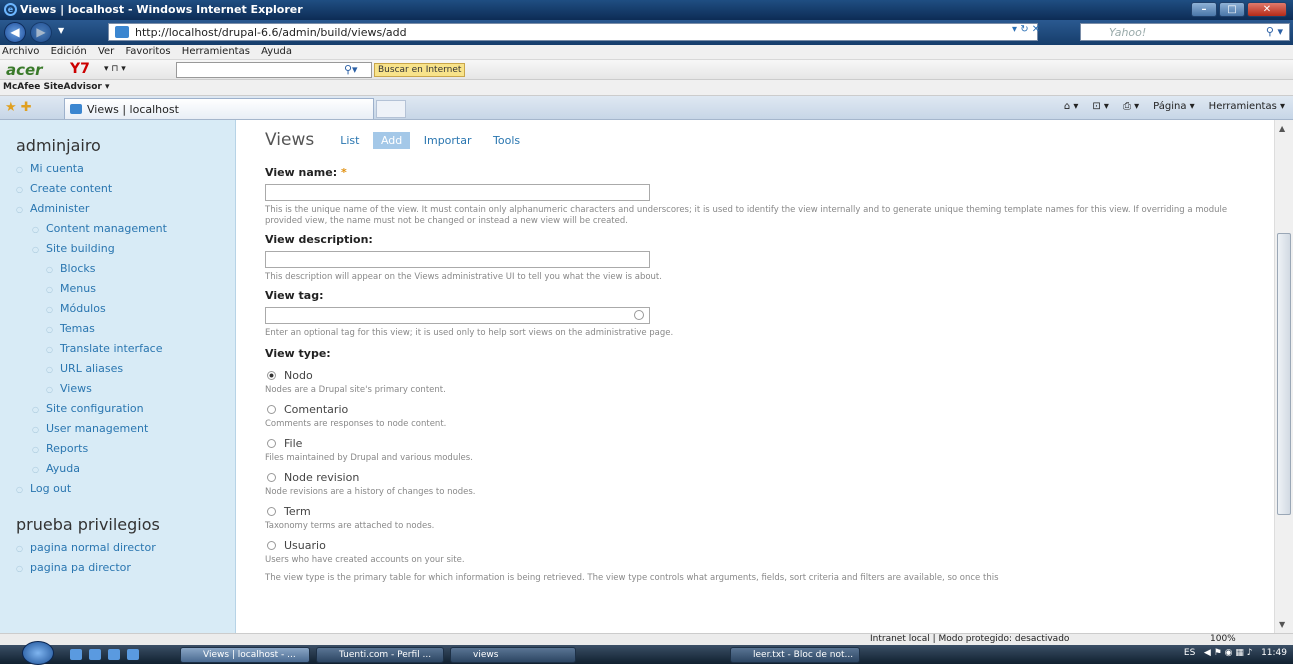 The image size is (1293, 665). I want to click on tab-list: List, so click(349, 140).